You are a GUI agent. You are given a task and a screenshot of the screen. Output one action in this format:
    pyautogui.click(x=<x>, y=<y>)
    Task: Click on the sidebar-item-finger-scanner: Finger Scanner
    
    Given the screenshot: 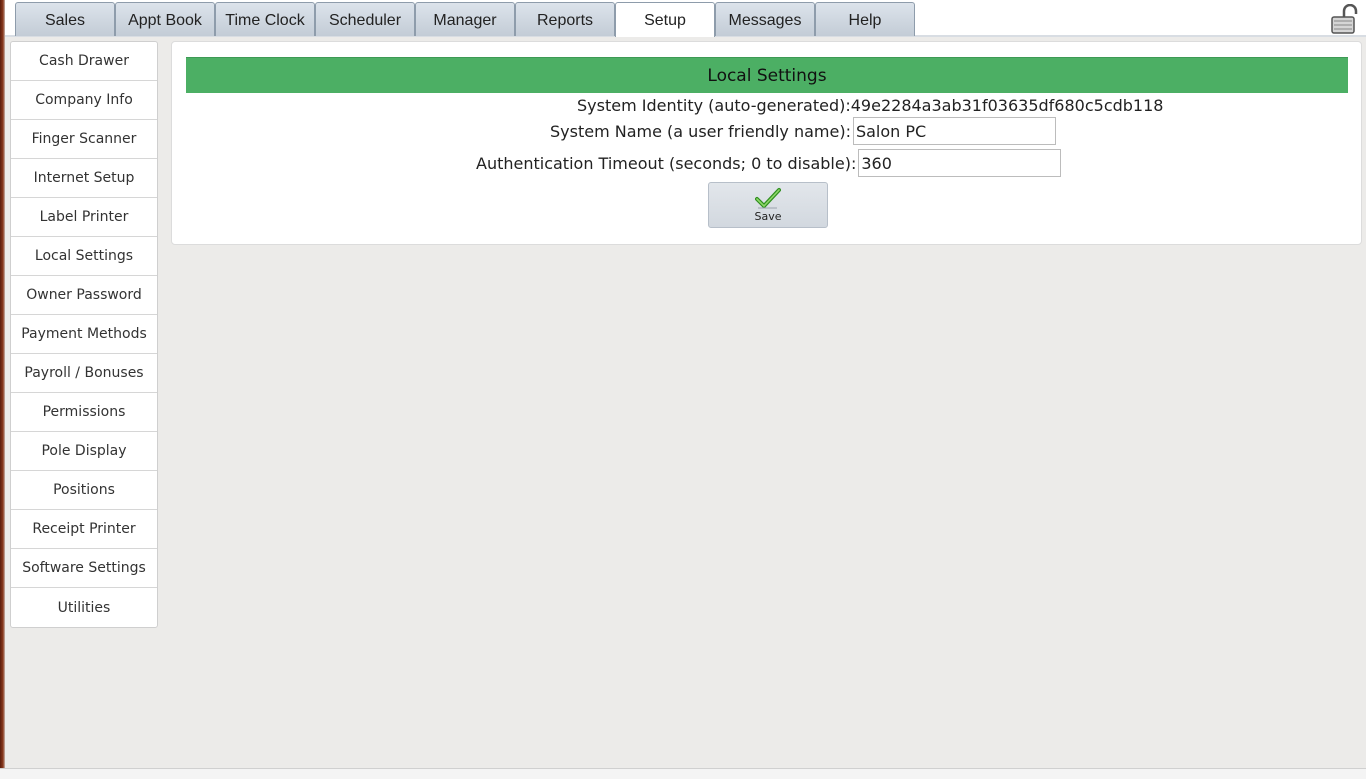 What is the action you would take?
    pyautogui.click(x=84, y=139)
    